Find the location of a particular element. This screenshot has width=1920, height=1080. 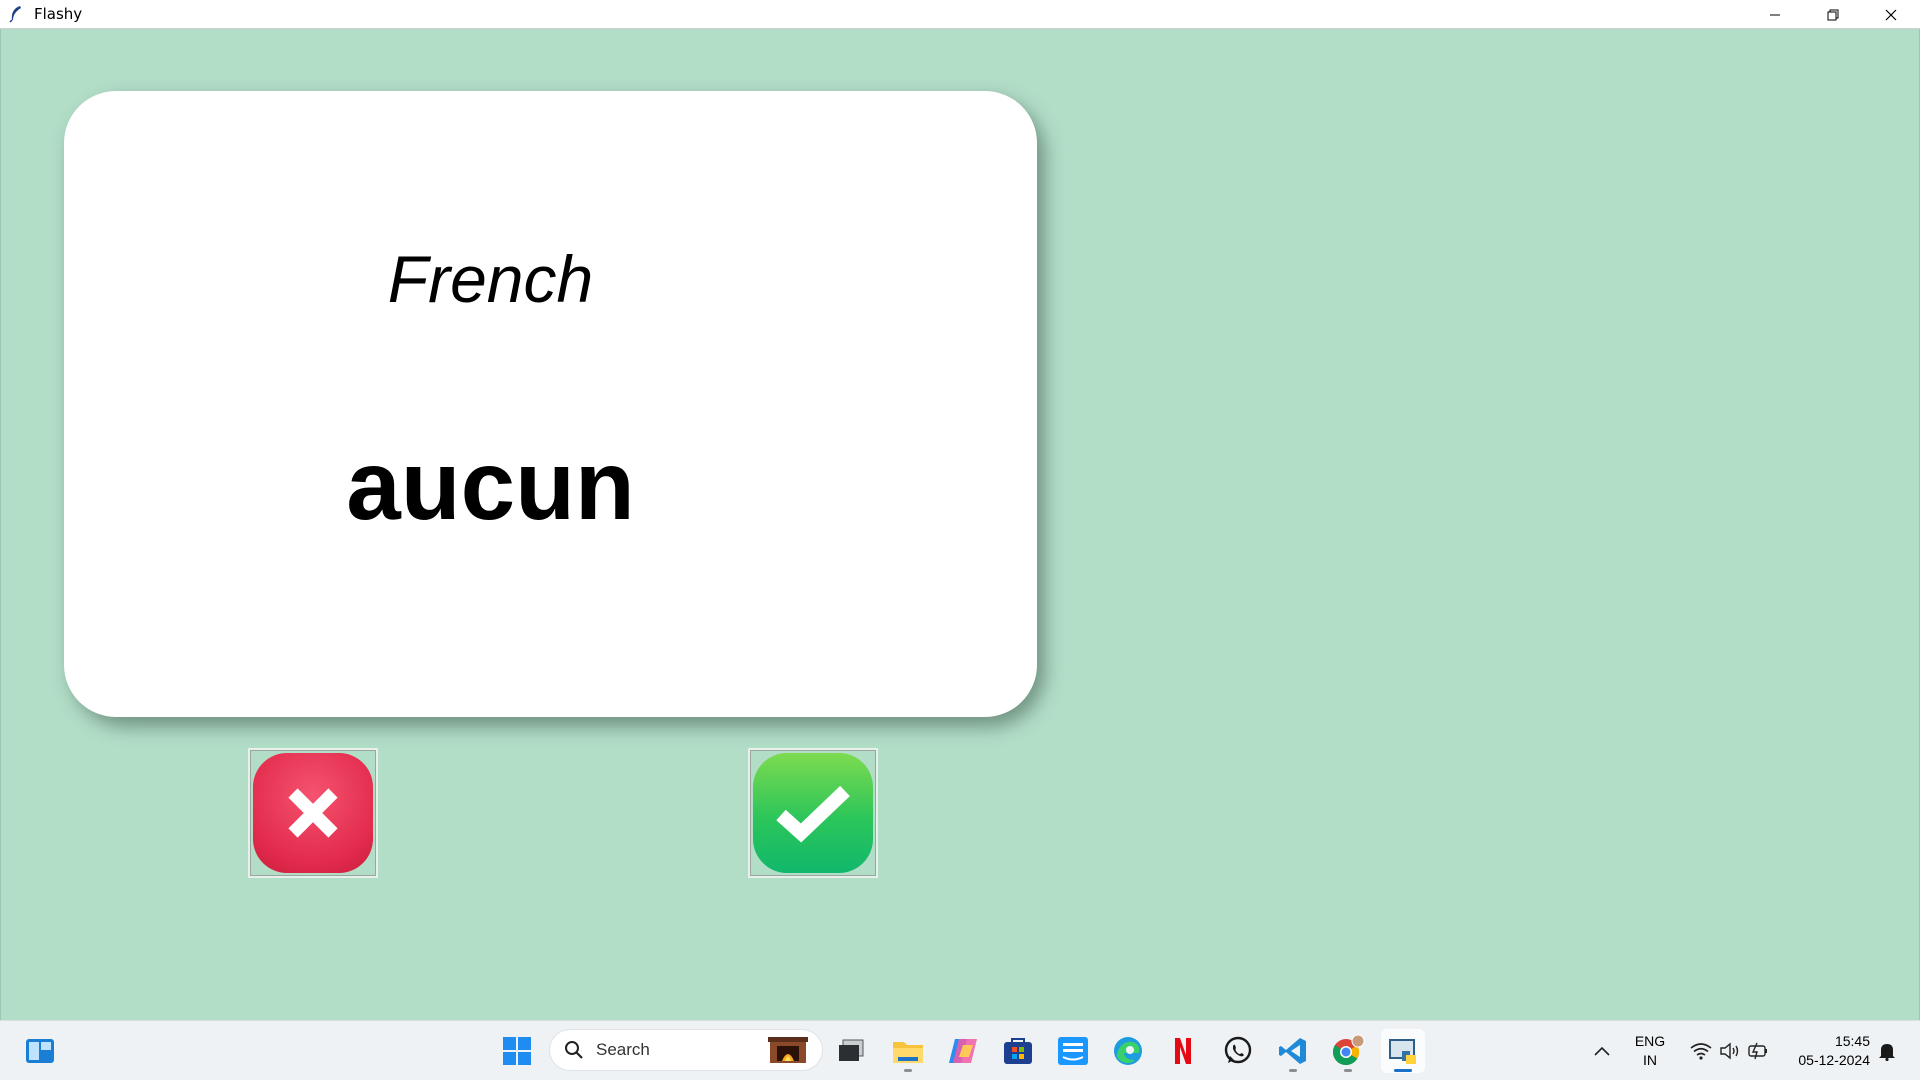

window-titlebar: Flashy is located at coordinates (960, 14).